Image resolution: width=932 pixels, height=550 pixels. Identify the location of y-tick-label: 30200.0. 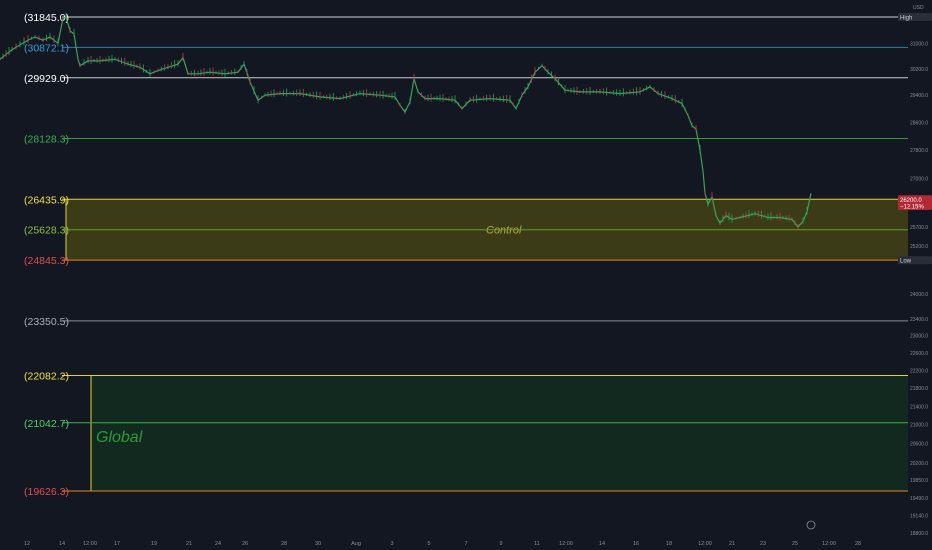
(919, 70).